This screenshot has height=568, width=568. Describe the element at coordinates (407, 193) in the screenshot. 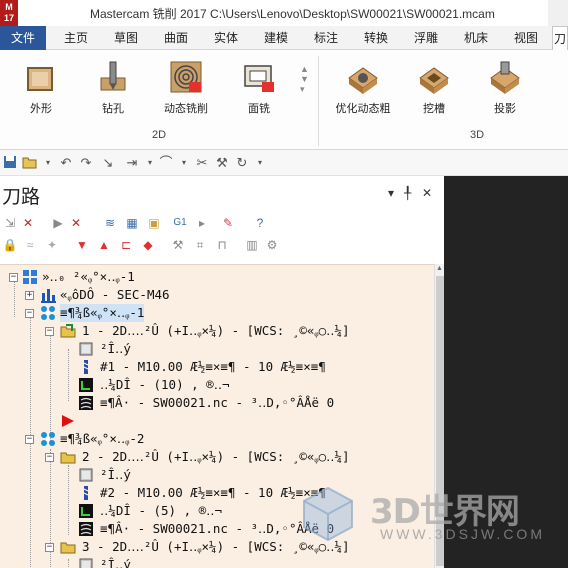

I see `pin-icon: ╀` at that location.